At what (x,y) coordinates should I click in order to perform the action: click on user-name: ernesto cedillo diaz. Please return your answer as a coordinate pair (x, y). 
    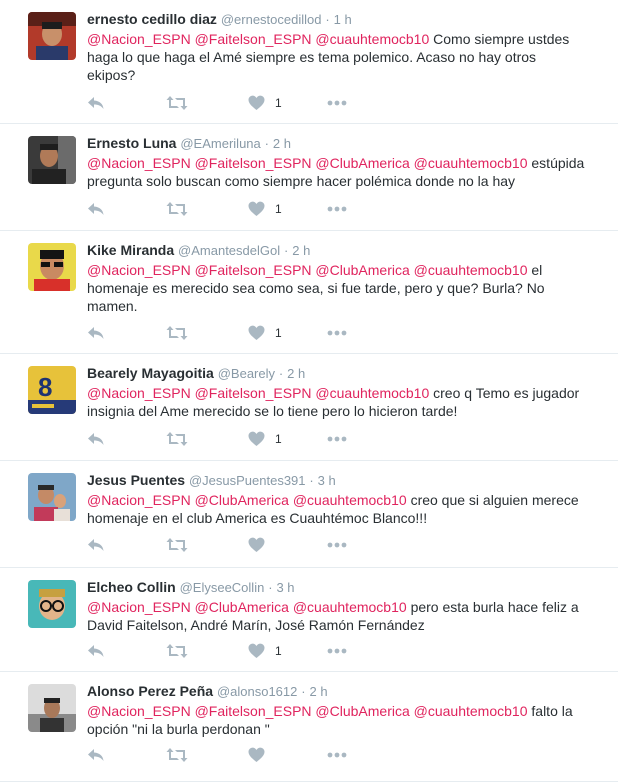
    Looking at the image, I should click on (152, 19).